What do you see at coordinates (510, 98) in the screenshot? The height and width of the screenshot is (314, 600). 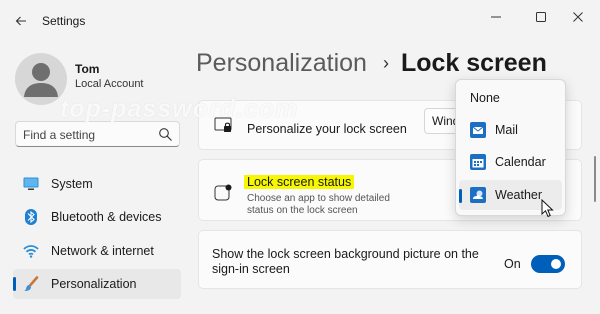 I see `menu-item-none: None` at bounding box center [510, 98].